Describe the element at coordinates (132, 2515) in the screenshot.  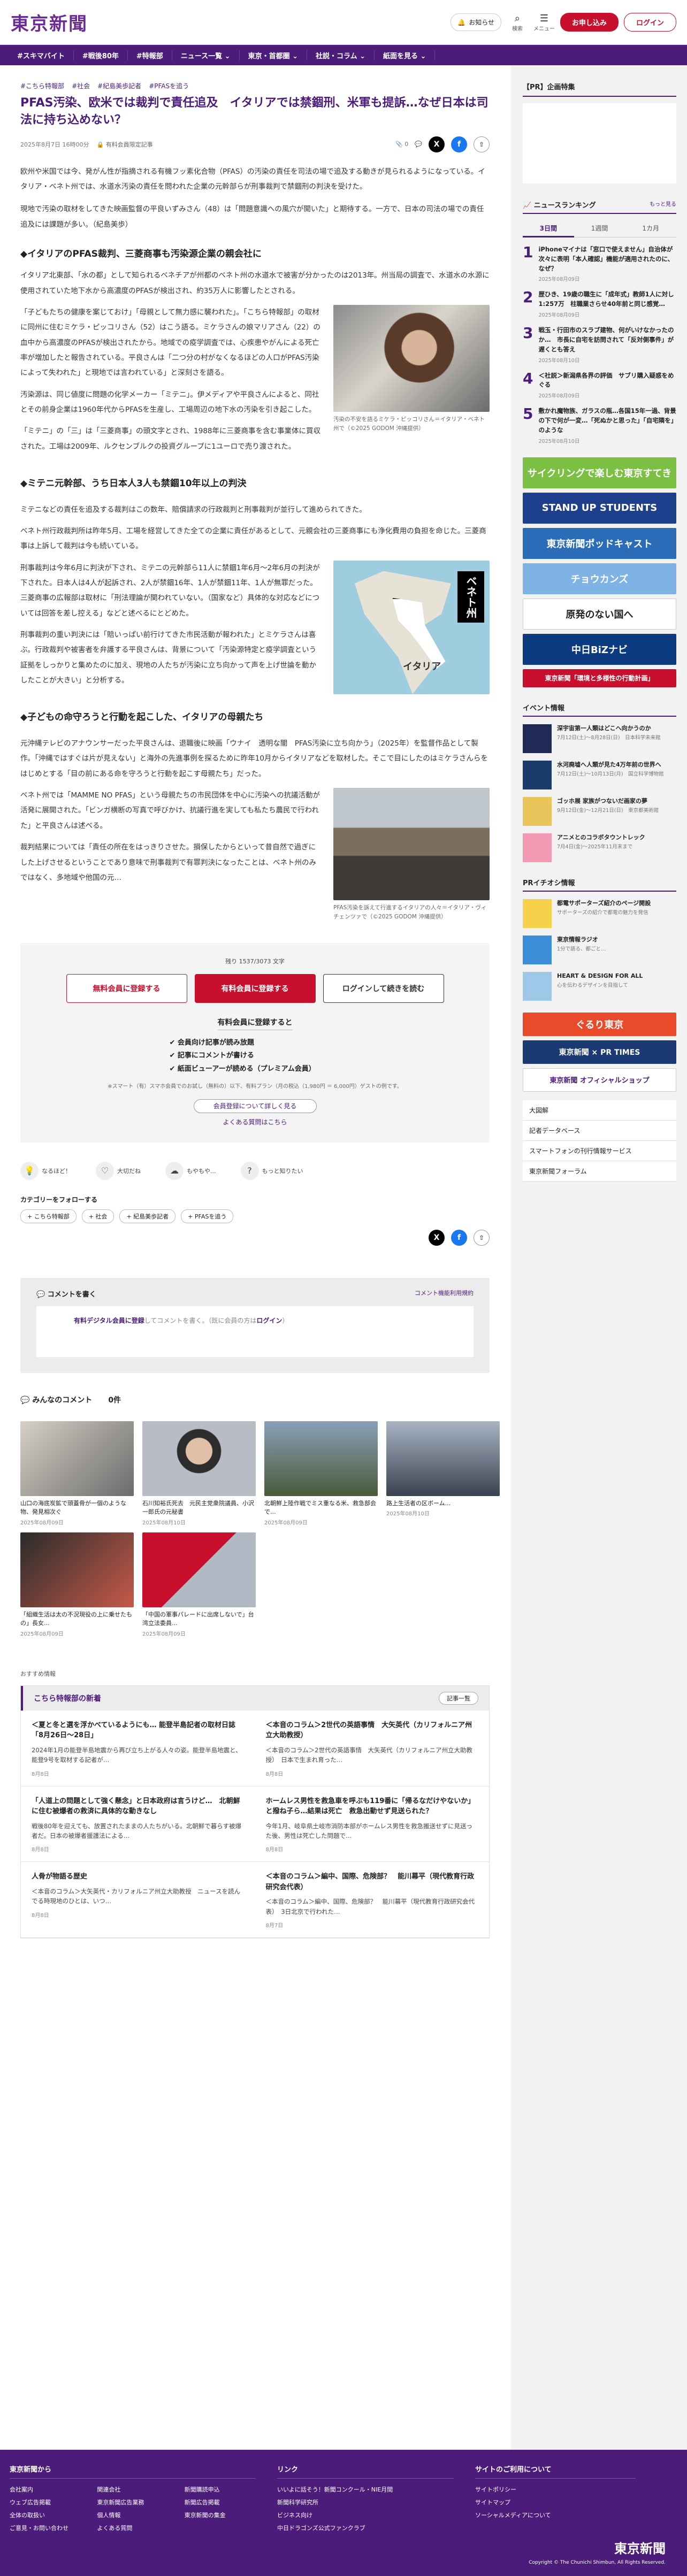
I see `footer-link: 個人情報` at that location.